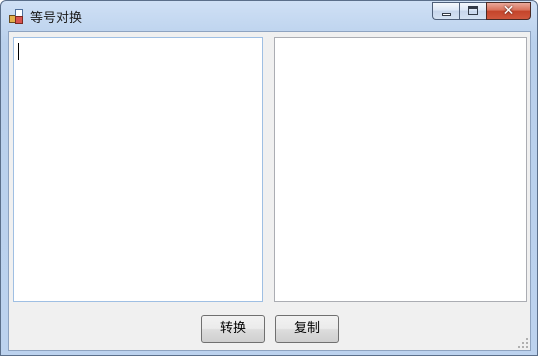 This screenshot has width=538, height=356. Describe the element at coordinates (269, 16) in the screenshot. I see `title-bar: 等号对换 ✕` at that location.